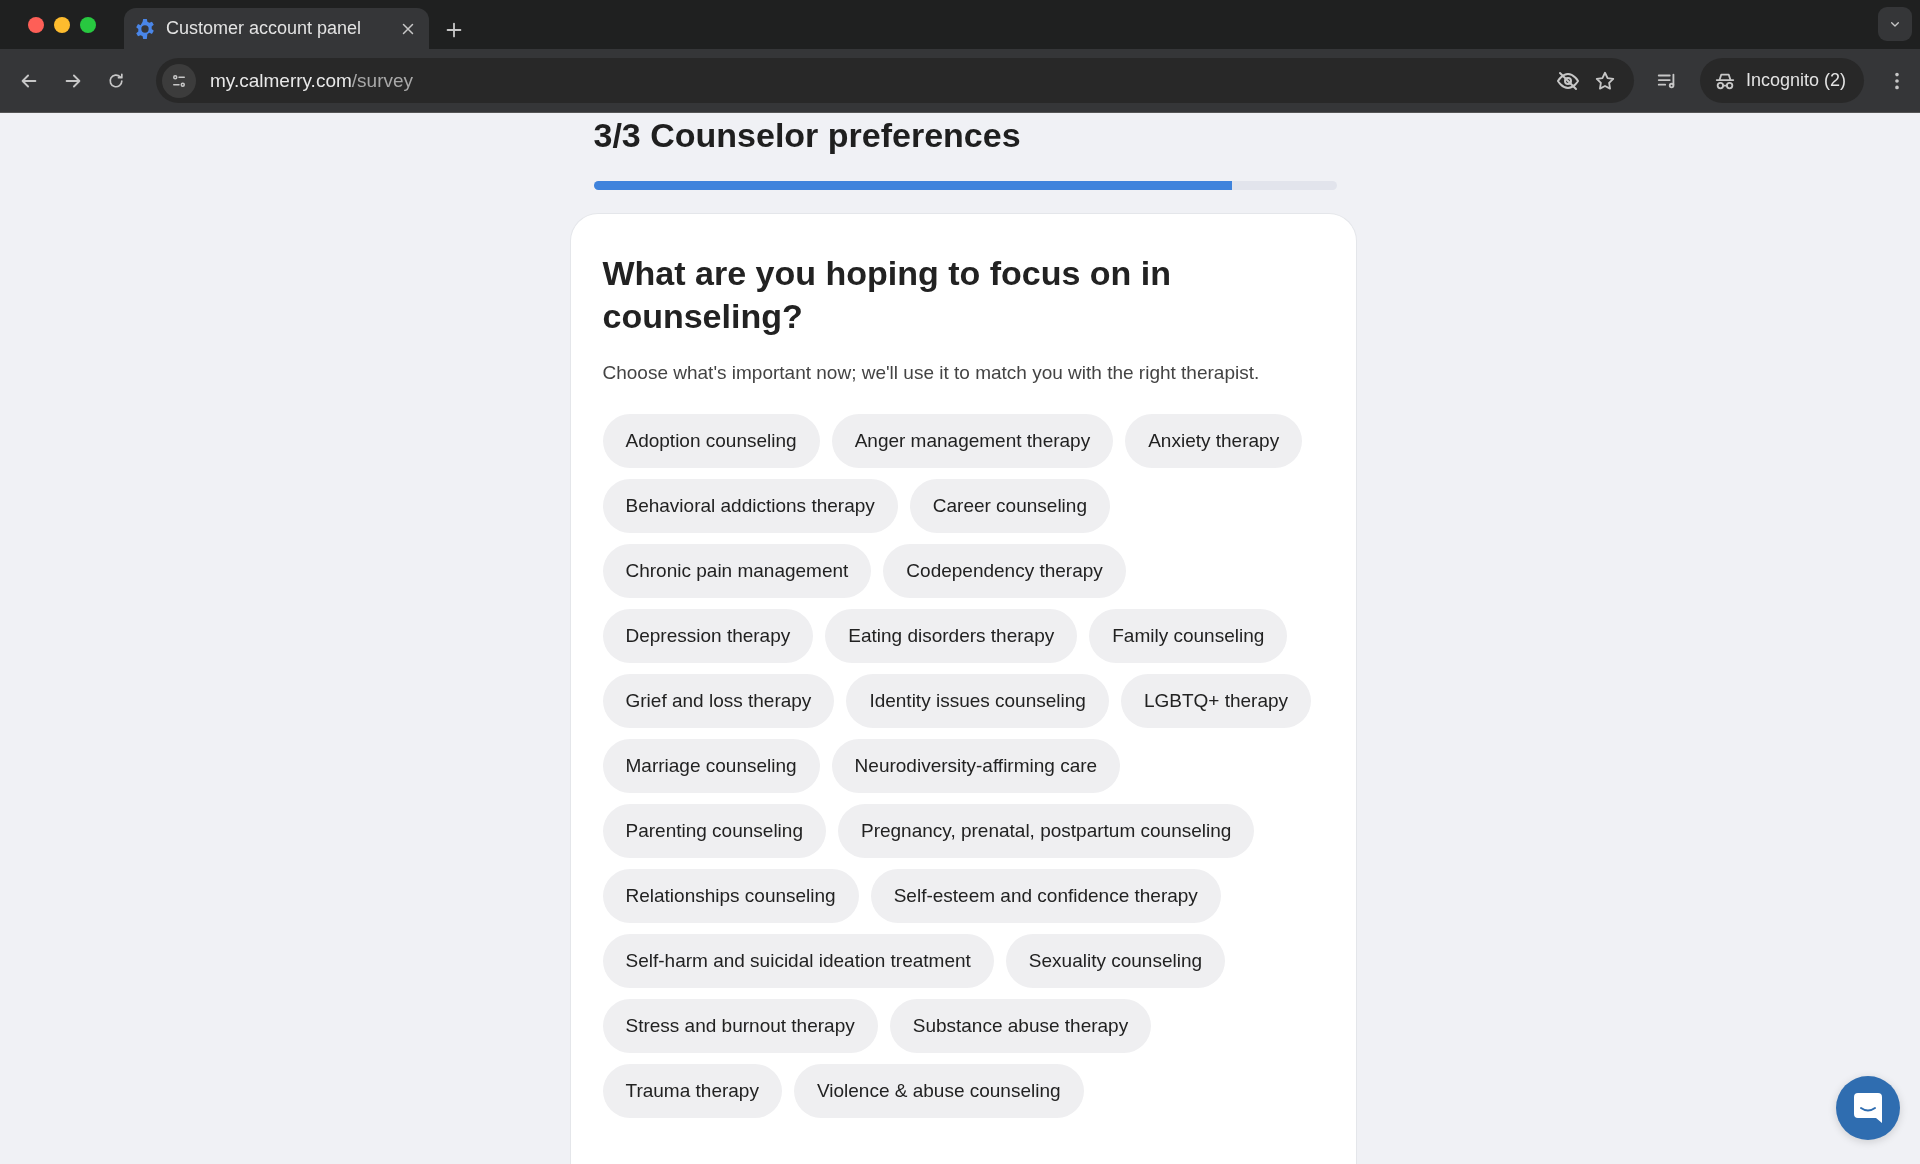  I want to click on option-chip: Stress and burnout therapy, so click(740, 1026).